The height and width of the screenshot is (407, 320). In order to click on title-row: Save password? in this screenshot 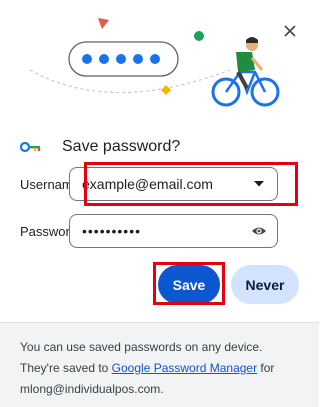, I will do `click(159, 147)`.